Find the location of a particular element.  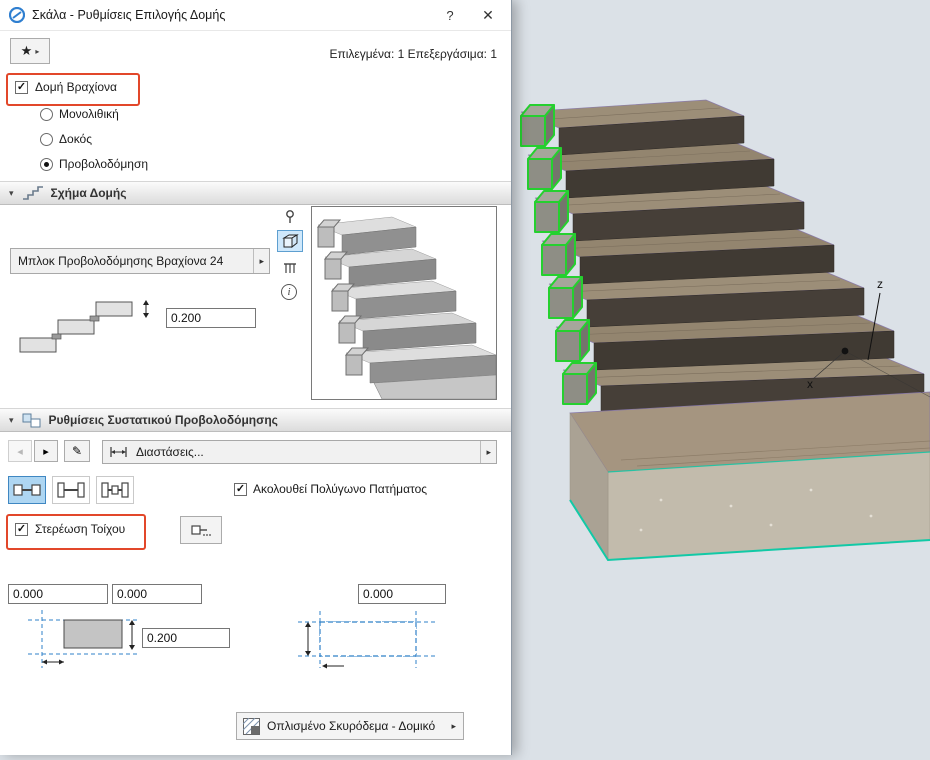

offset-far-input is located at coordinates (402, 594).